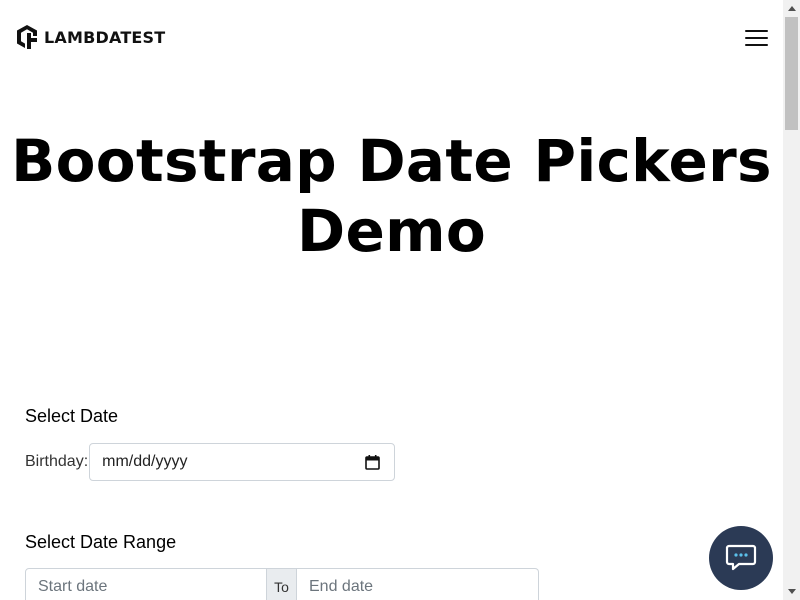  I want to click on birthday-row: Birthday: mm/dd/yyyy, so click(210, 462).